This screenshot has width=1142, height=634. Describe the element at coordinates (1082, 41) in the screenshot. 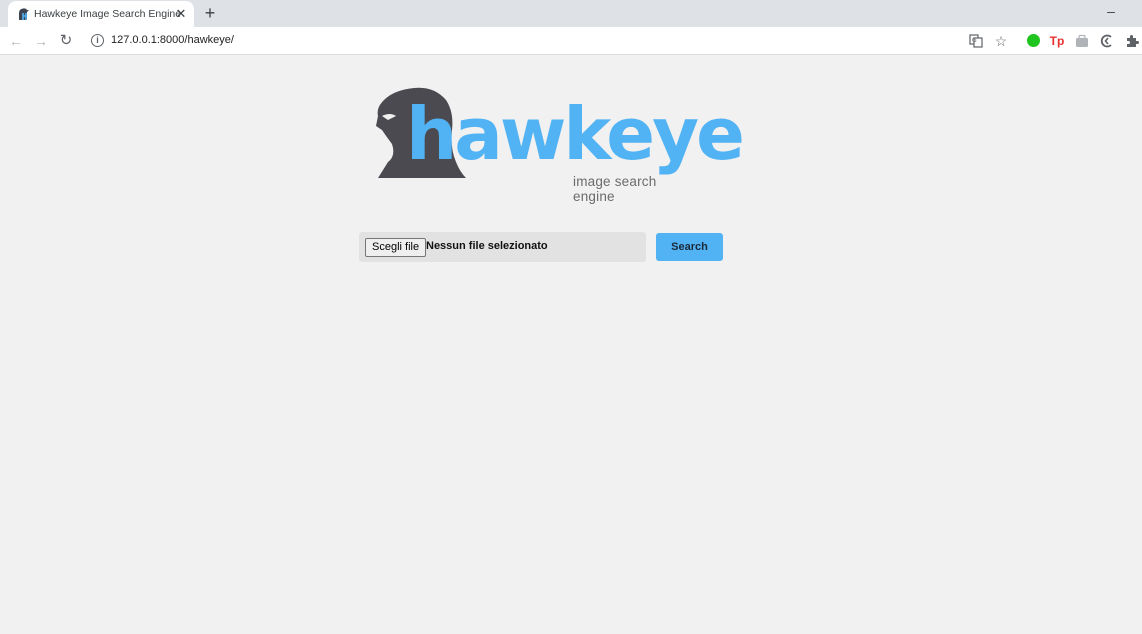

I see `bag-extension-icon` at that location.